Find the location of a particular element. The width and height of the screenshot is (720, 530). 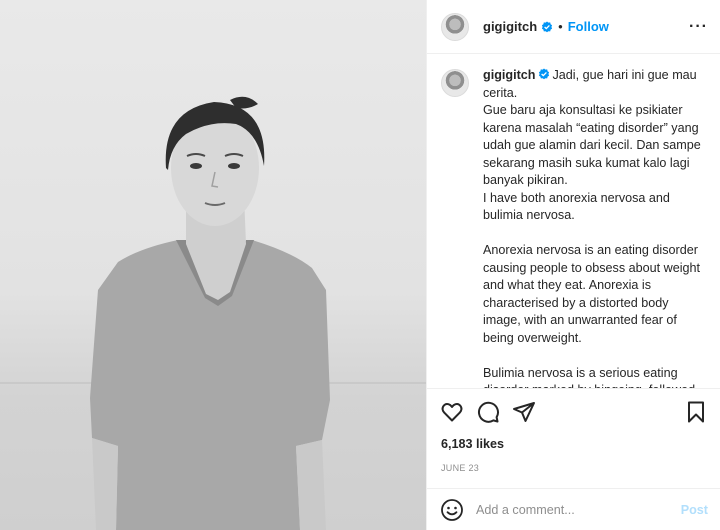

comment-icon is located at coordinates (488, 412).